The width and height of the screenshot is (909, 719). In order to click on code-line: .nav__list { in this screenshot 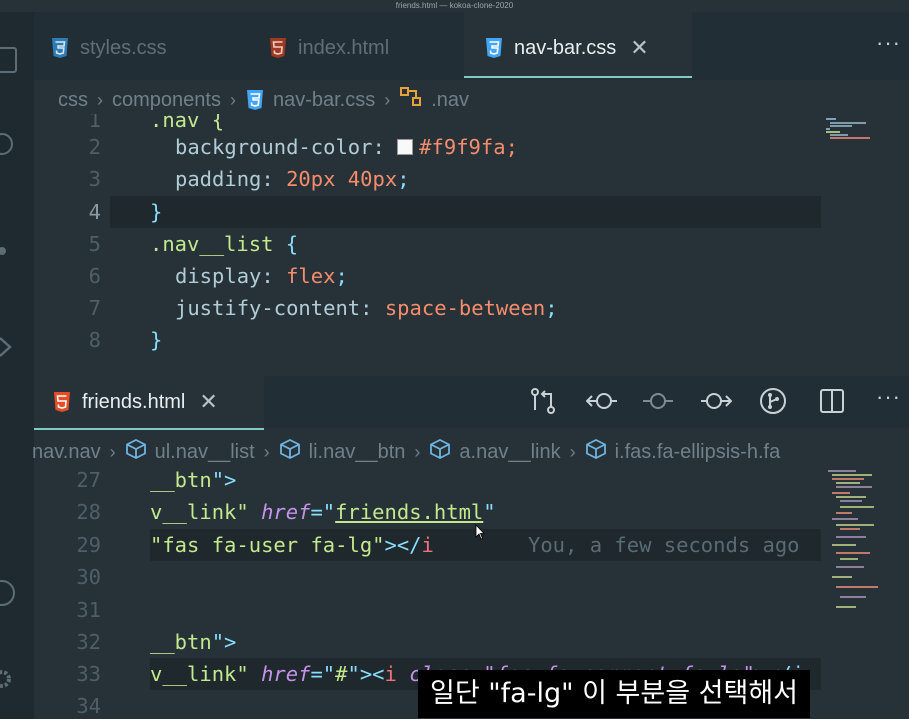, I will do `click(224, 244)`.